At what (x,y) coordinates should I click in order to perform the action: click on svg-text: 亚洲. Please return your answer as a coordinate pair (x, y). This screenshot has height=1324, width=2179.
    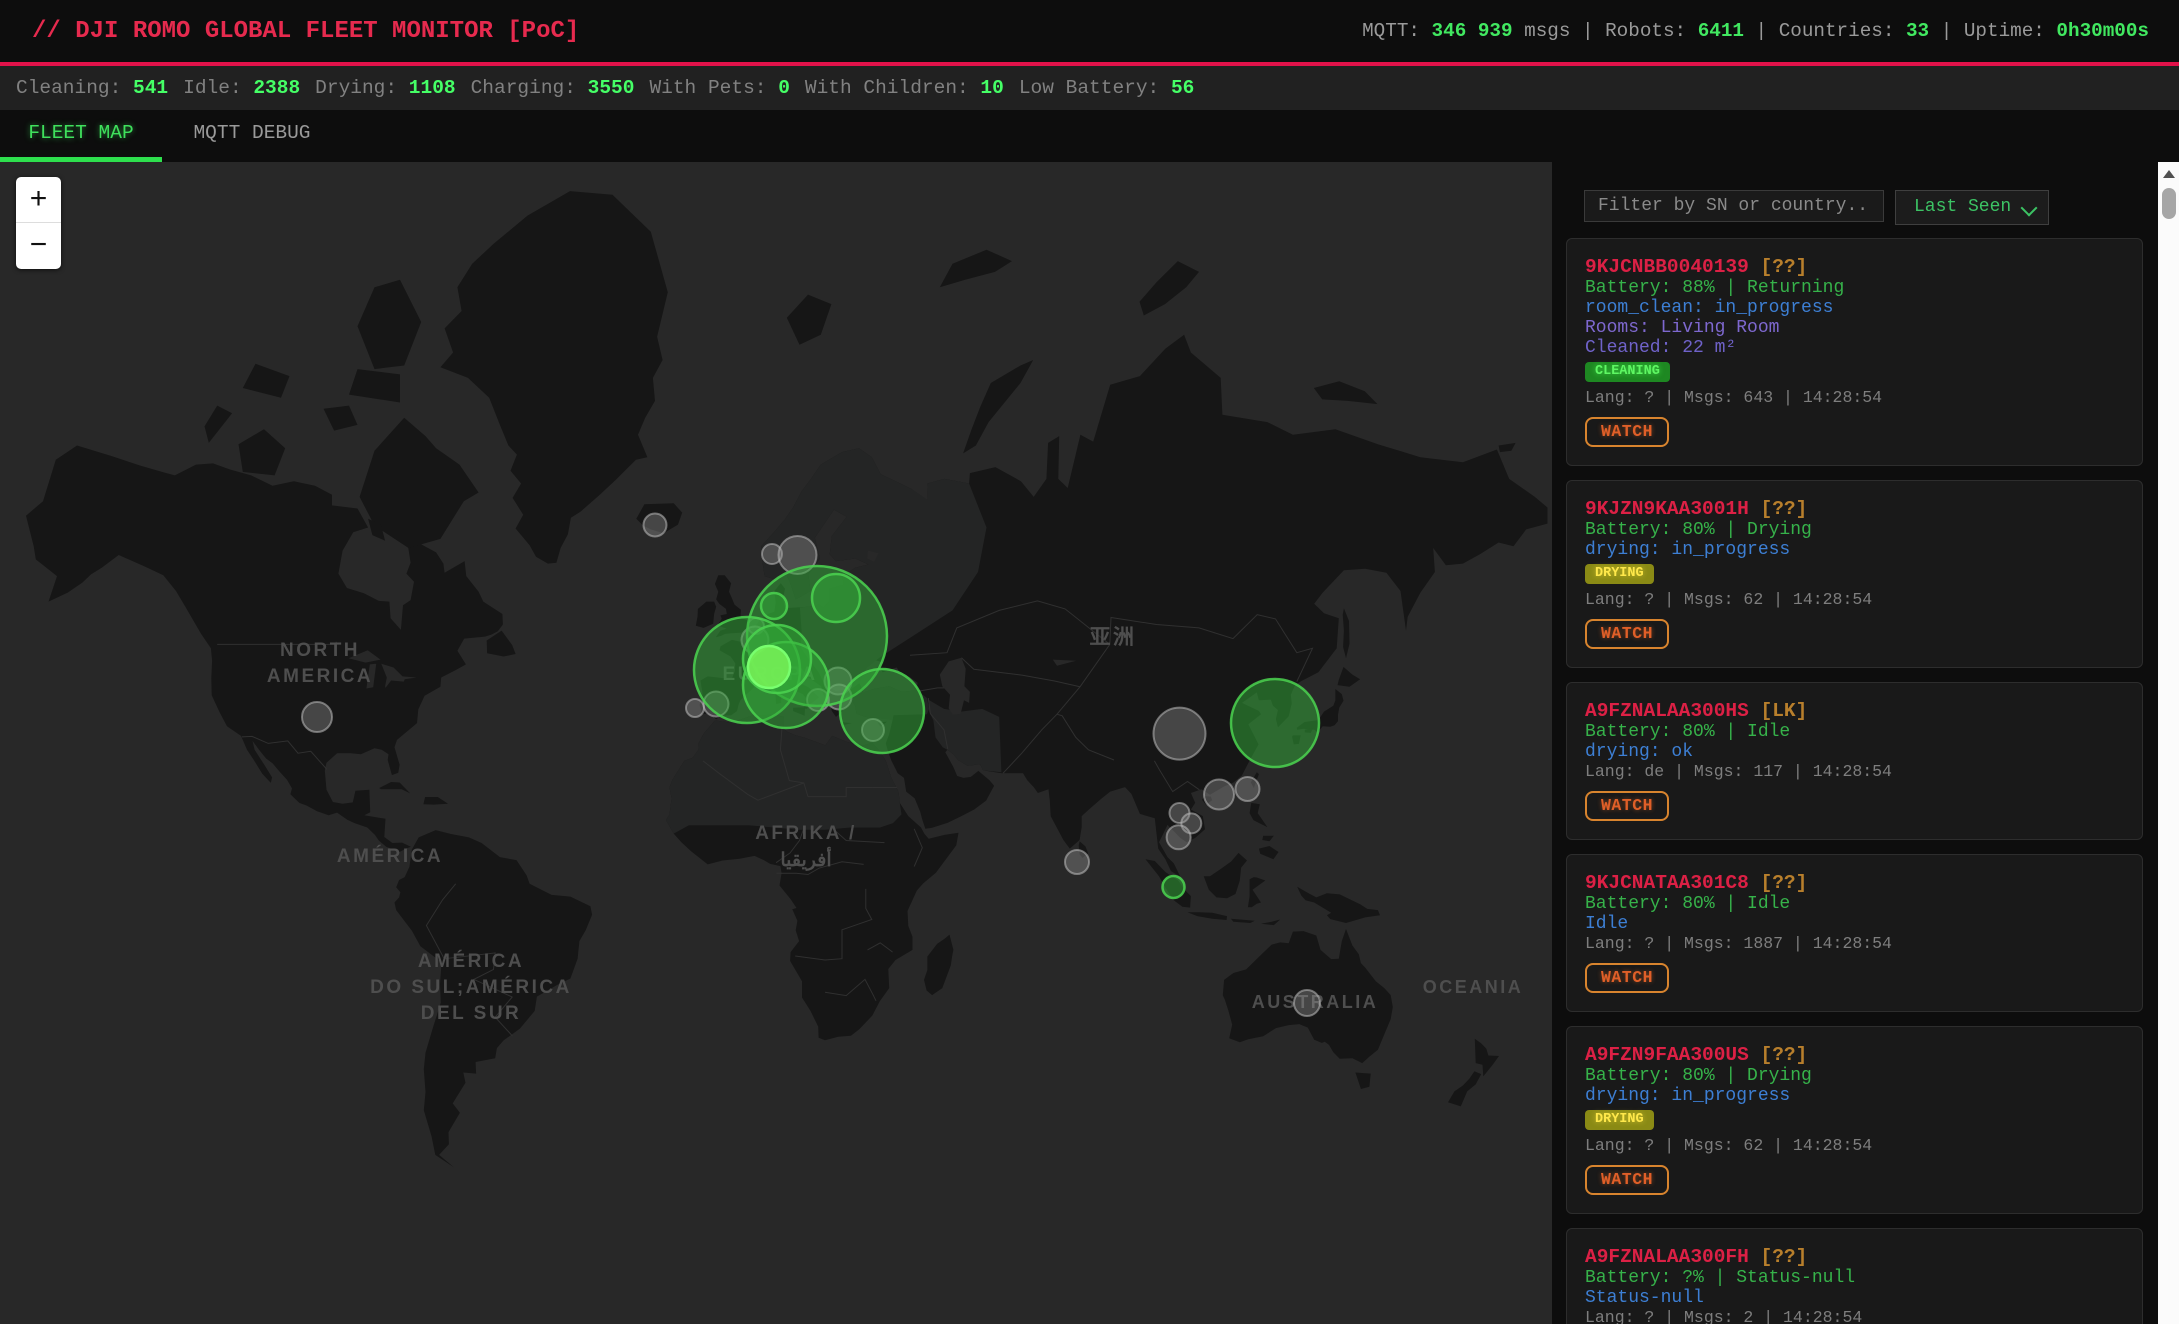
    Looking at the image, I should click on (1113, 637).